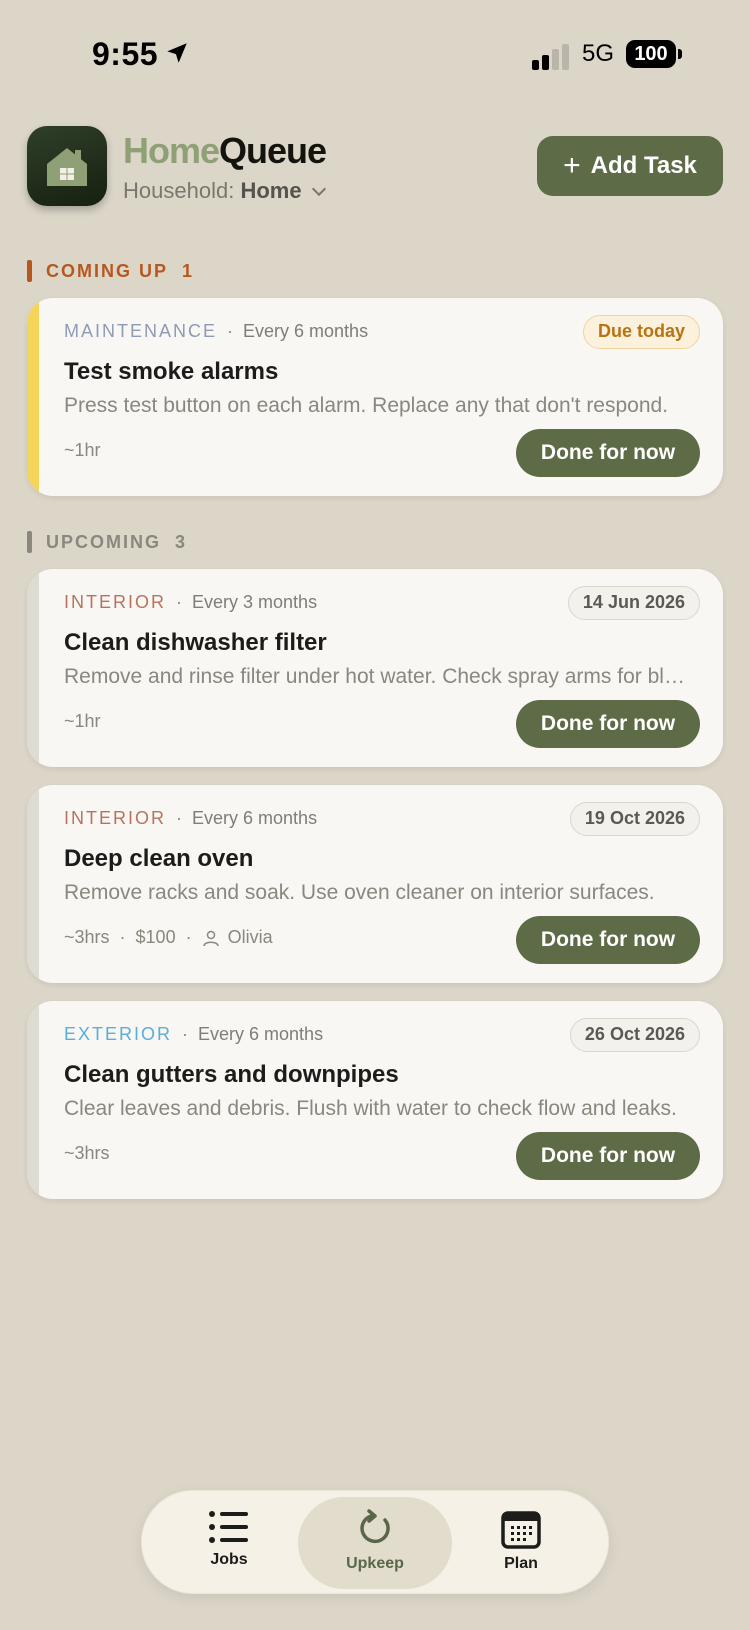  I want to click on household-label: Household:, so click(179, 190).